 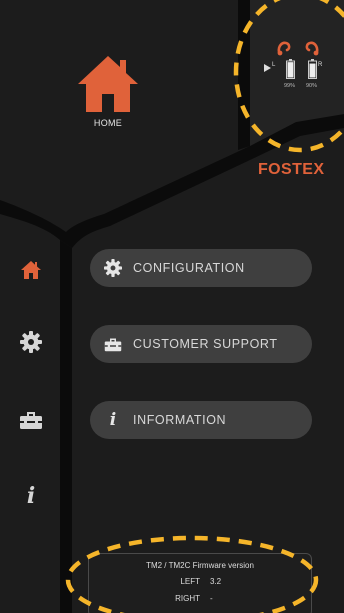 What do you see at coordinates (267, 68) in the screenshot?
I see `play-indicator-icon` at bounding box center [267, 68].